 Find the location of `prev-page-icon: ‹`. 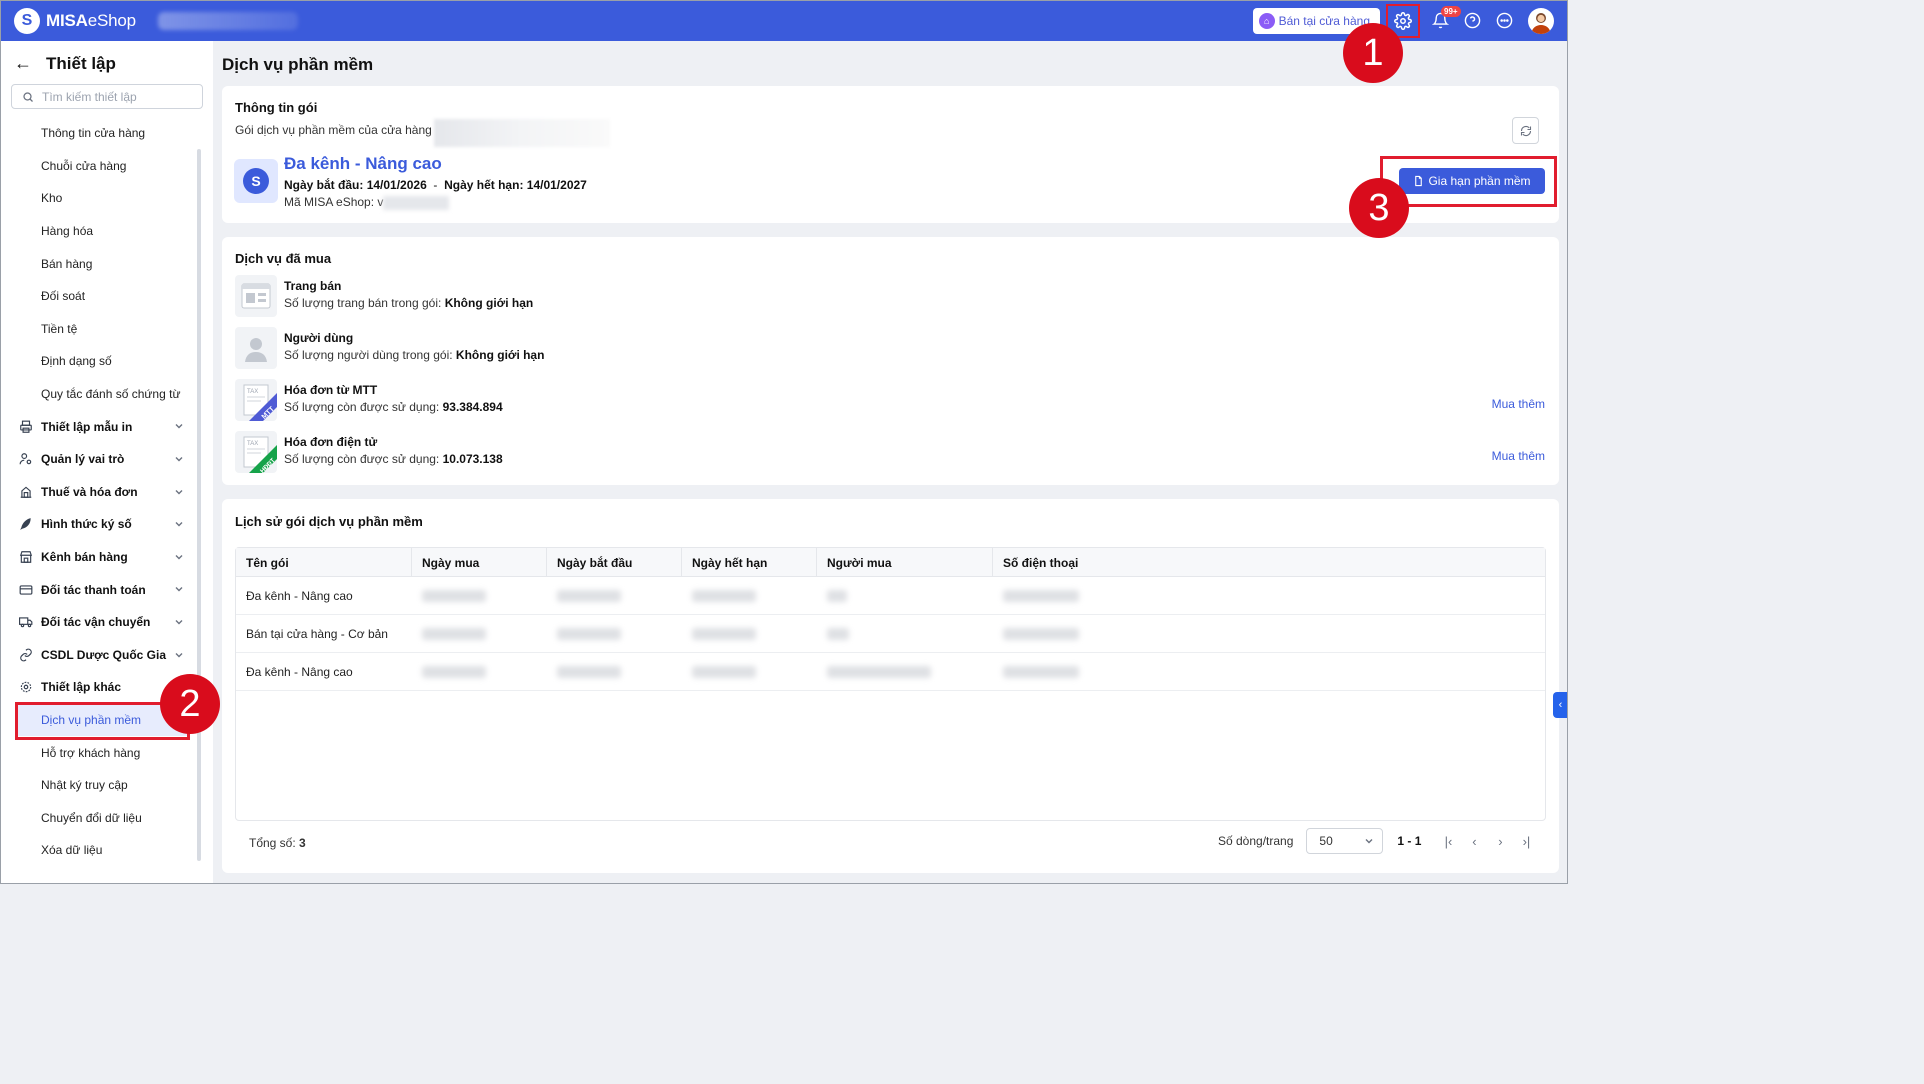

prev-page-icon: ‹ is located at coordinates (1474, 841).